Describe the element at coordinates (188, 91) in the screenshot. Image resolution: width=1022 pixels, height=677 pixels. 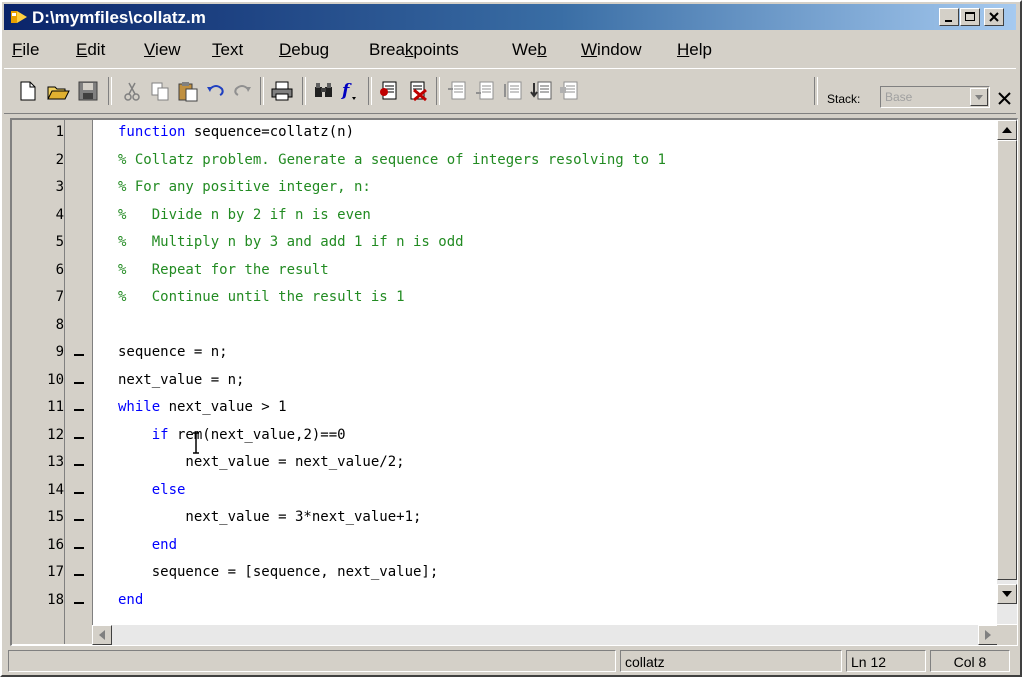
I see `paste-icon` at that location.